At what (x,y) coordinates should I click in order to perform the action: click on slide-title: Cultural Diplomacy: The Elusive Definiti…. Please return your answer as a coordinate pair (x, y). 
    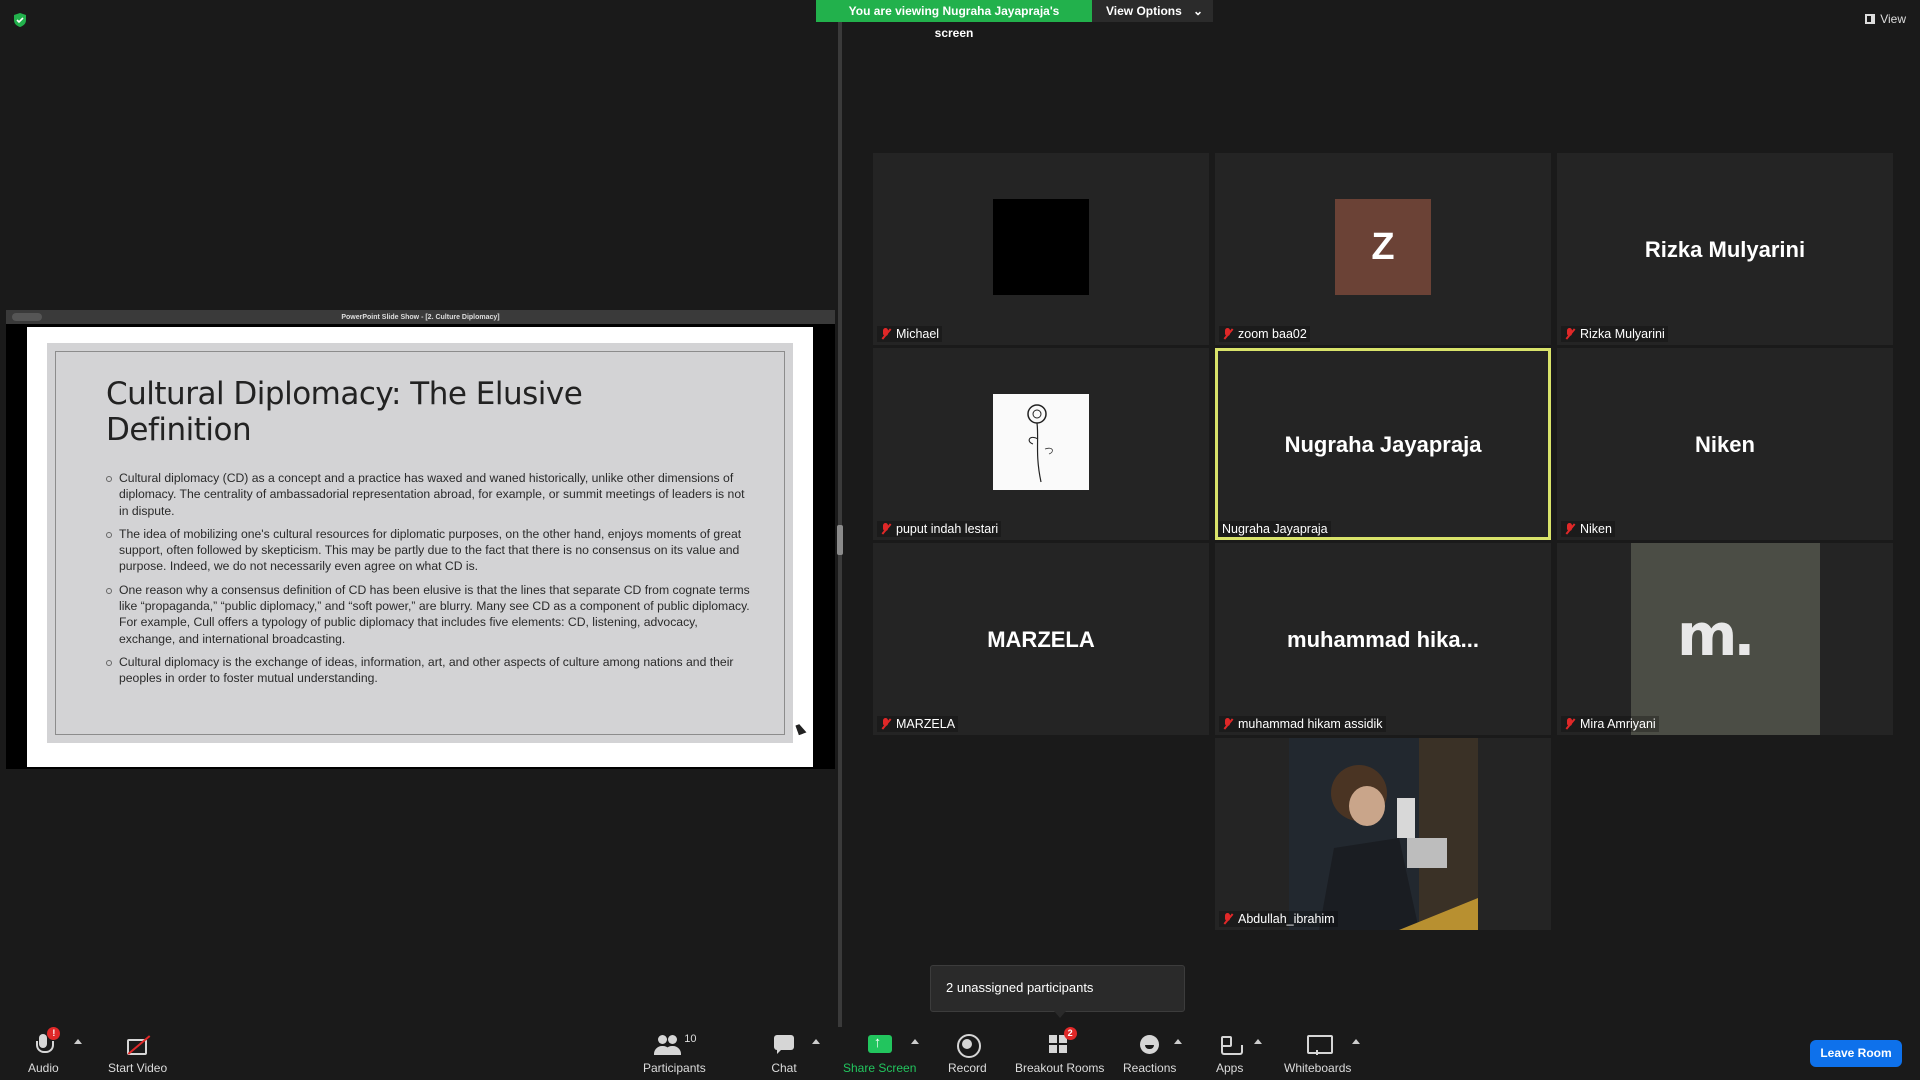
    Looking at the image, I should click on (344, 412).